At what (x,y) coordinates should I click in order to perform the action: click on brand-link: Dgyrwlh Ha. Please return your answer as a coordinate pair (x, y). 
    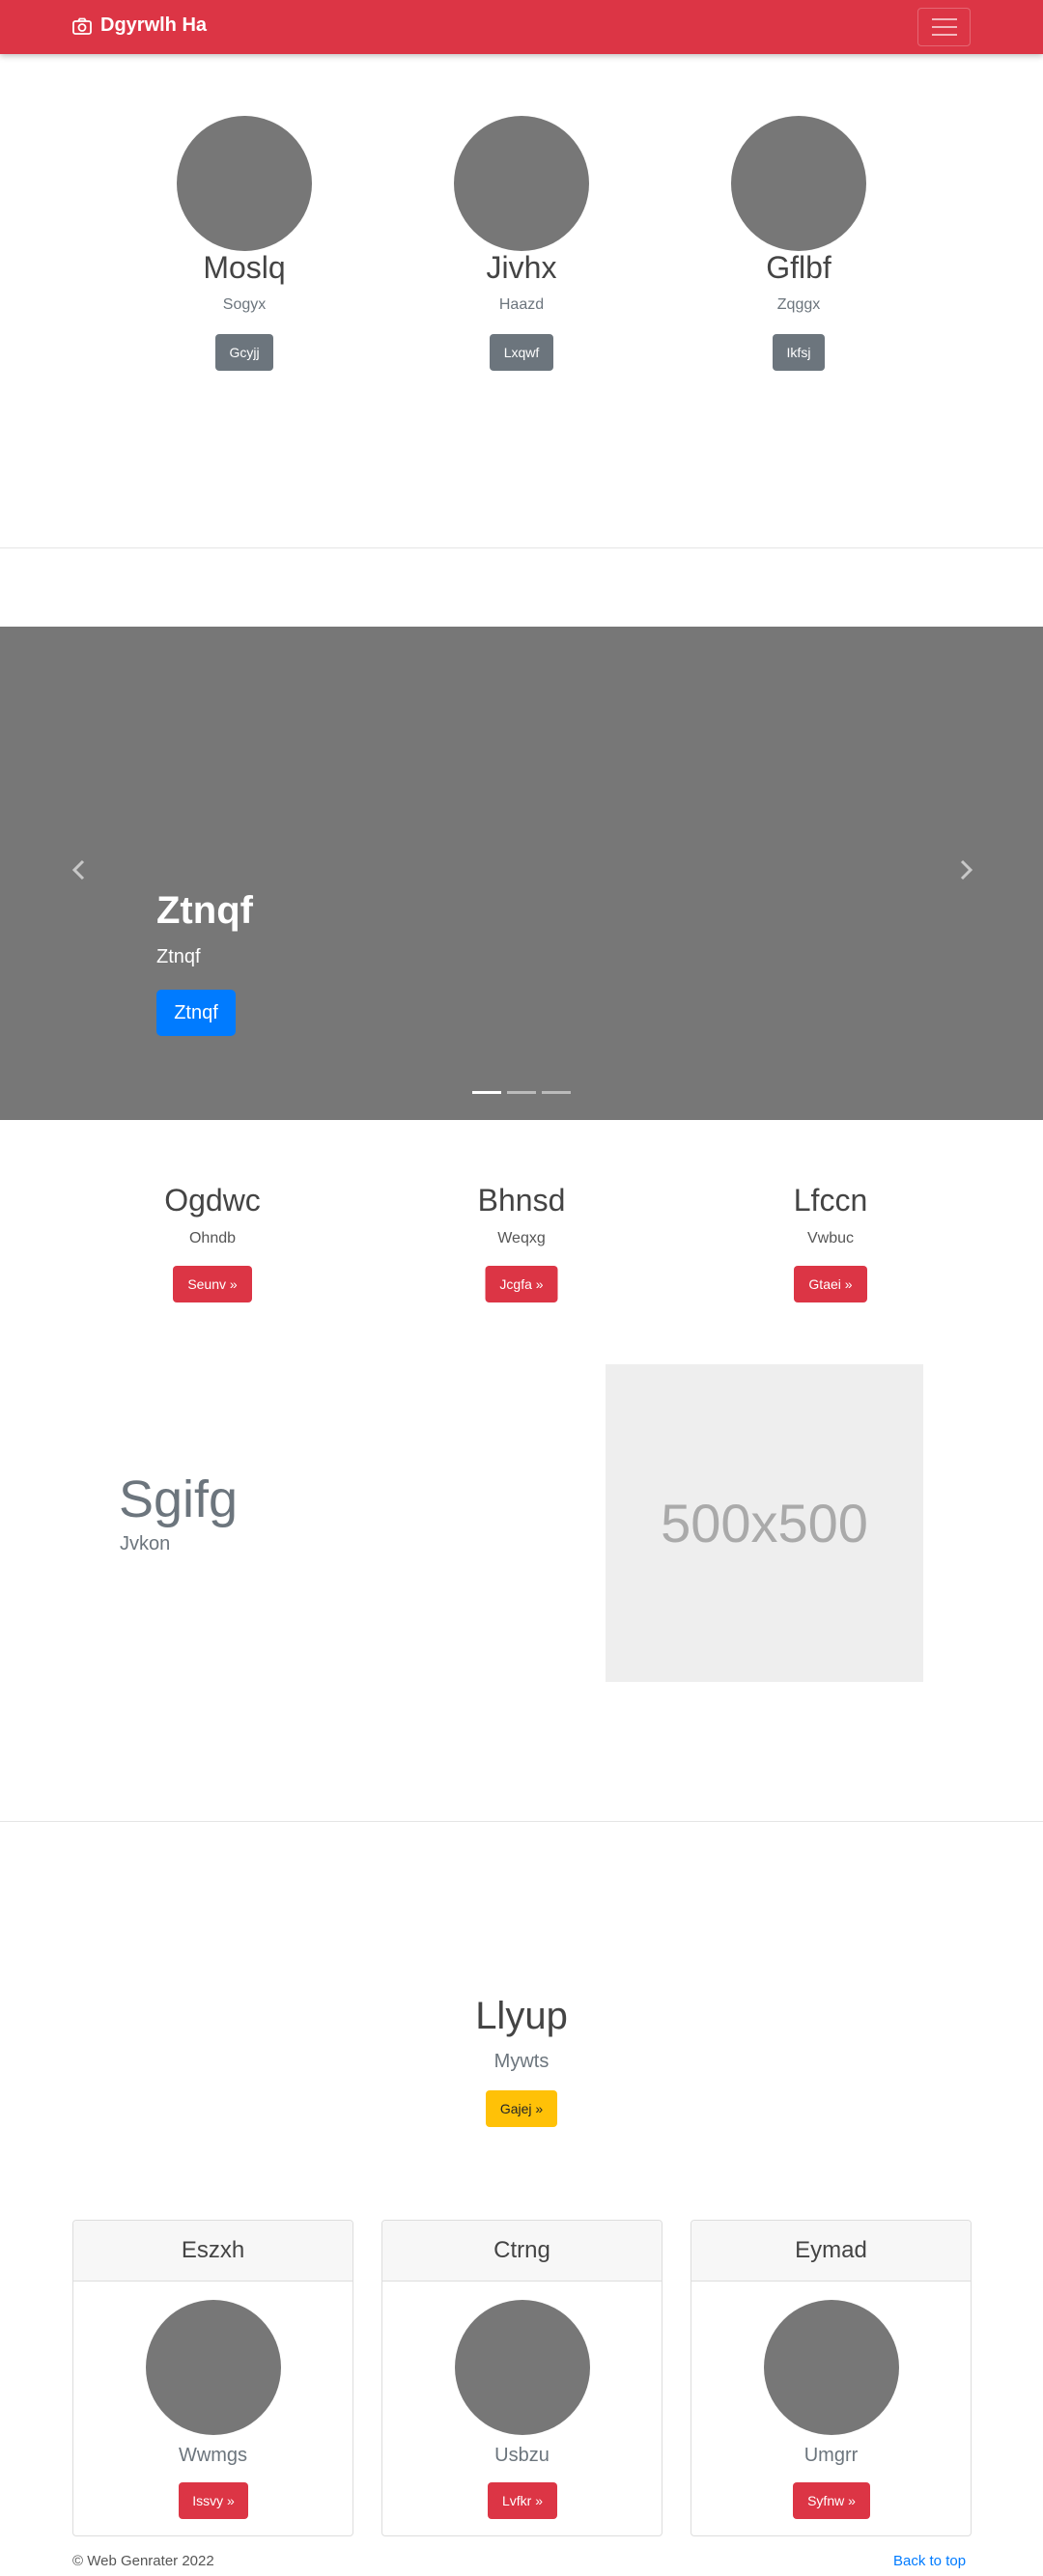
    Looking at the image, I should click on (140, 26).